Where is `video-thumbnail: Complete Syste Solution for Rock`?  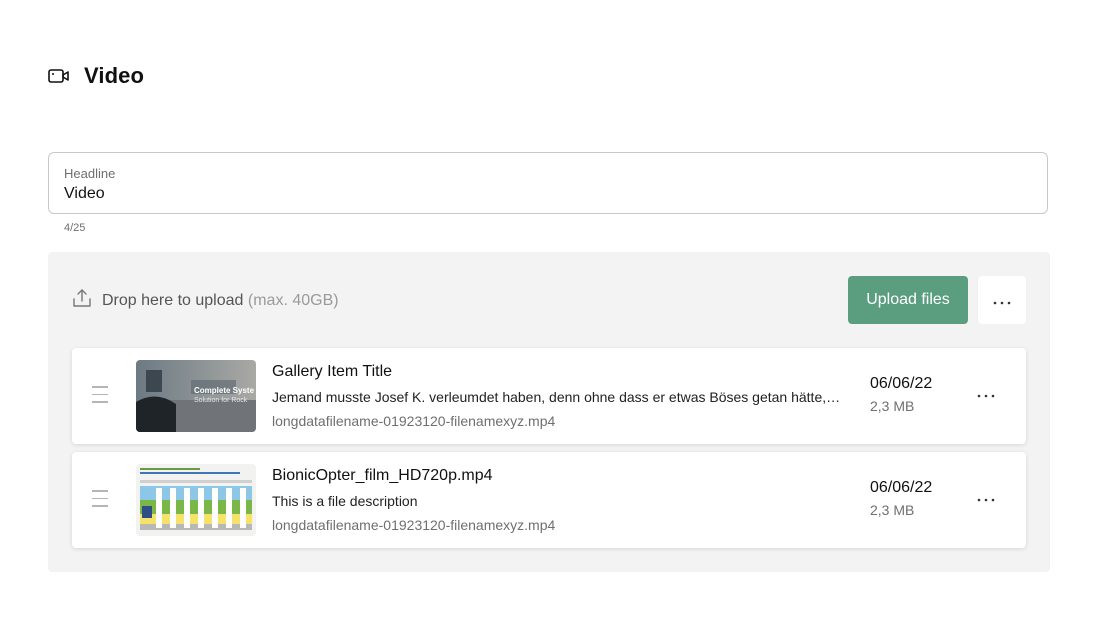 video-thumbnail: Complete Syste Solution for Rock is located at coordinates (196, 396).